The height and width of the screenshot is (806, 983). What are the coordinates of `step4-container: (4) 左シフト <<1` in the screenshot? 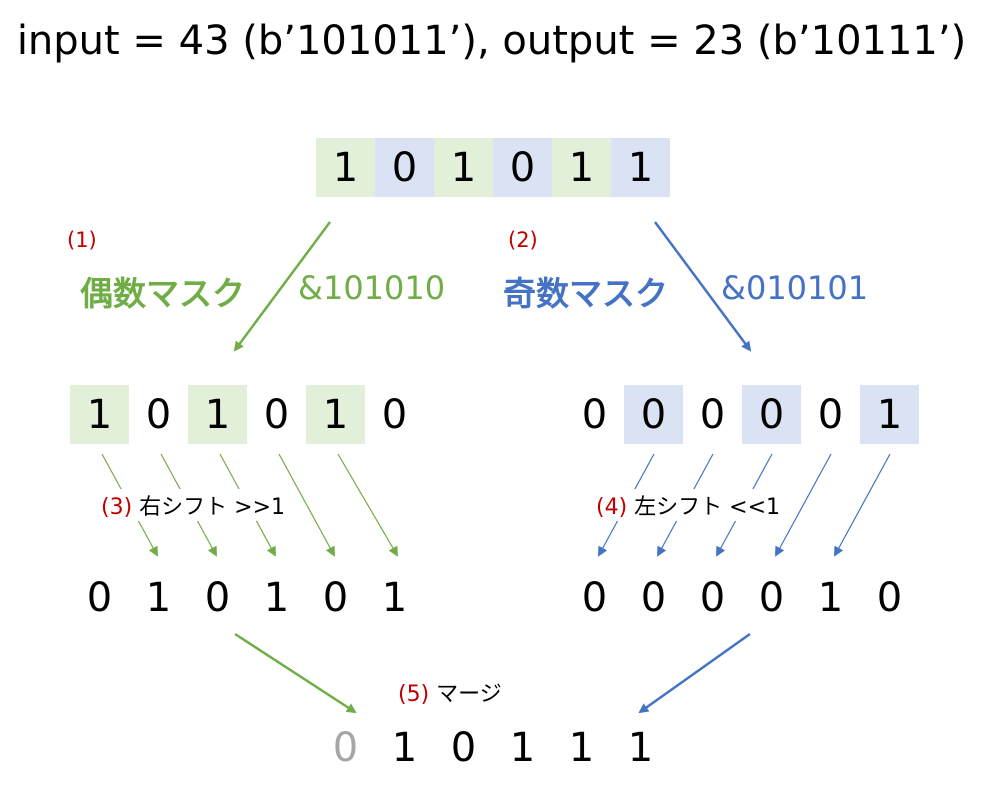 It's located at (688, 505).